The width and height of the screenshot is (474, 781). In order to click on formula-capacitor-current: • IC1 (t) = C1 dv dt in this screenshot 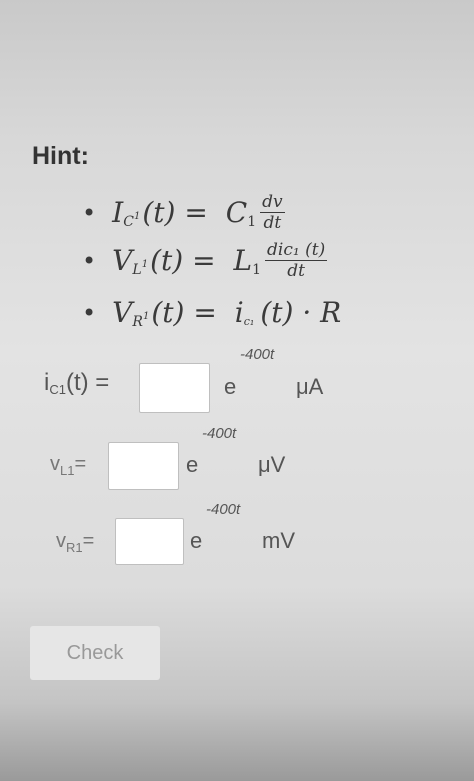, I will do `click(183, 212)`.